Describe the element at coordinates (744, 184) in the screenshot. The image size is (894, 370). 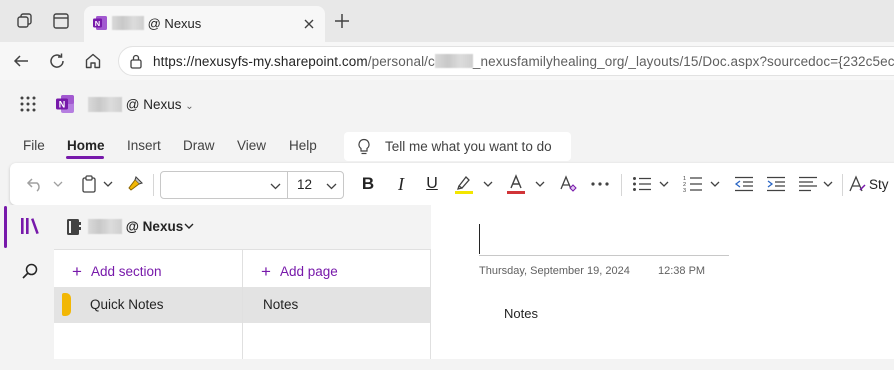
I see `decrease-indent-icon` at that location.